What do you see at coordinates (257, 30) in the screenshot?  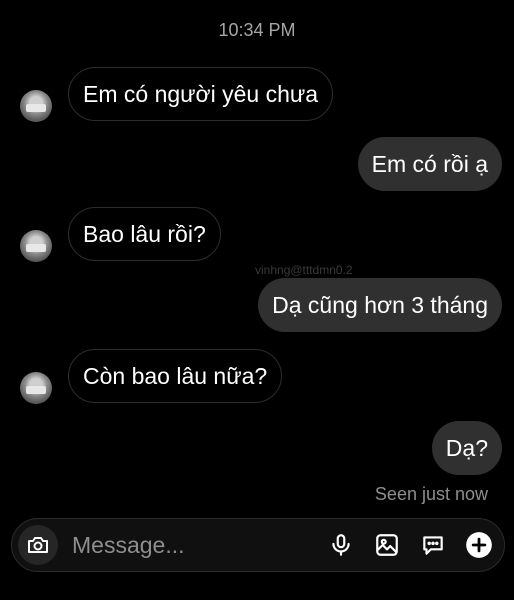 I see `conversation-timestamp: 10:34 PM` at bounding box center [257, 30].